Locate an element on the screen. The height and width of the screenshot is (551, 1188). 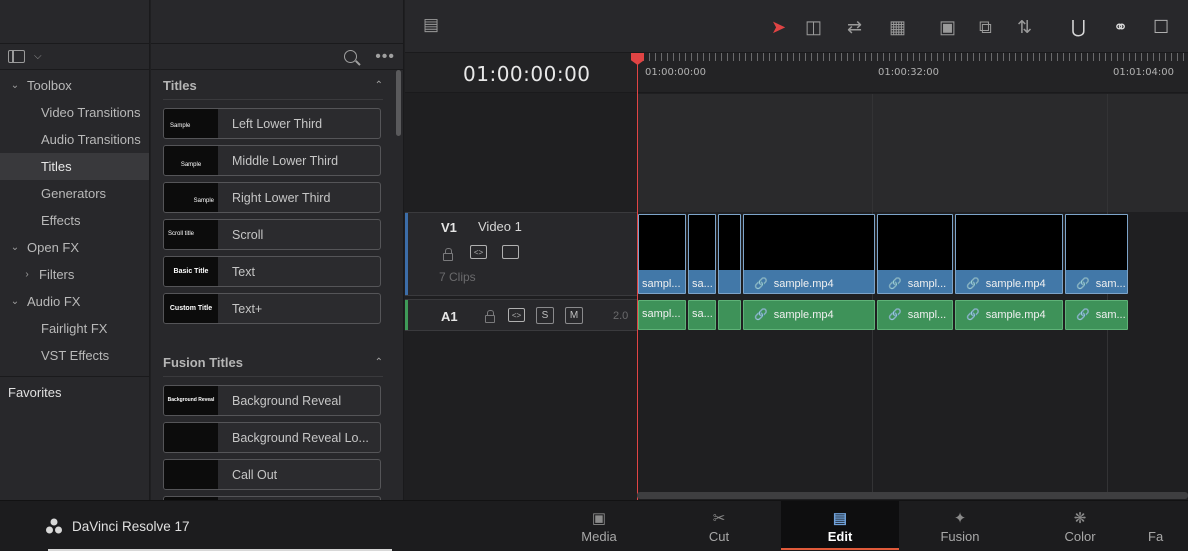
fx-item-text-plus: Custom Title Text+ is located at coordinates (272, 308).